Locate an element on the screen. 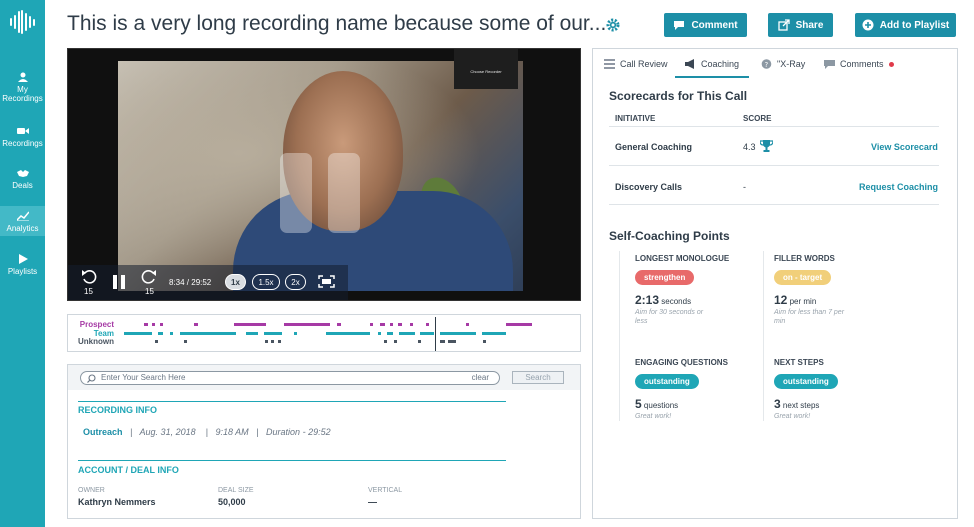 The width and height of the screenshot is (974, 527). timeline-playhead is located at coordinates (435, 334).